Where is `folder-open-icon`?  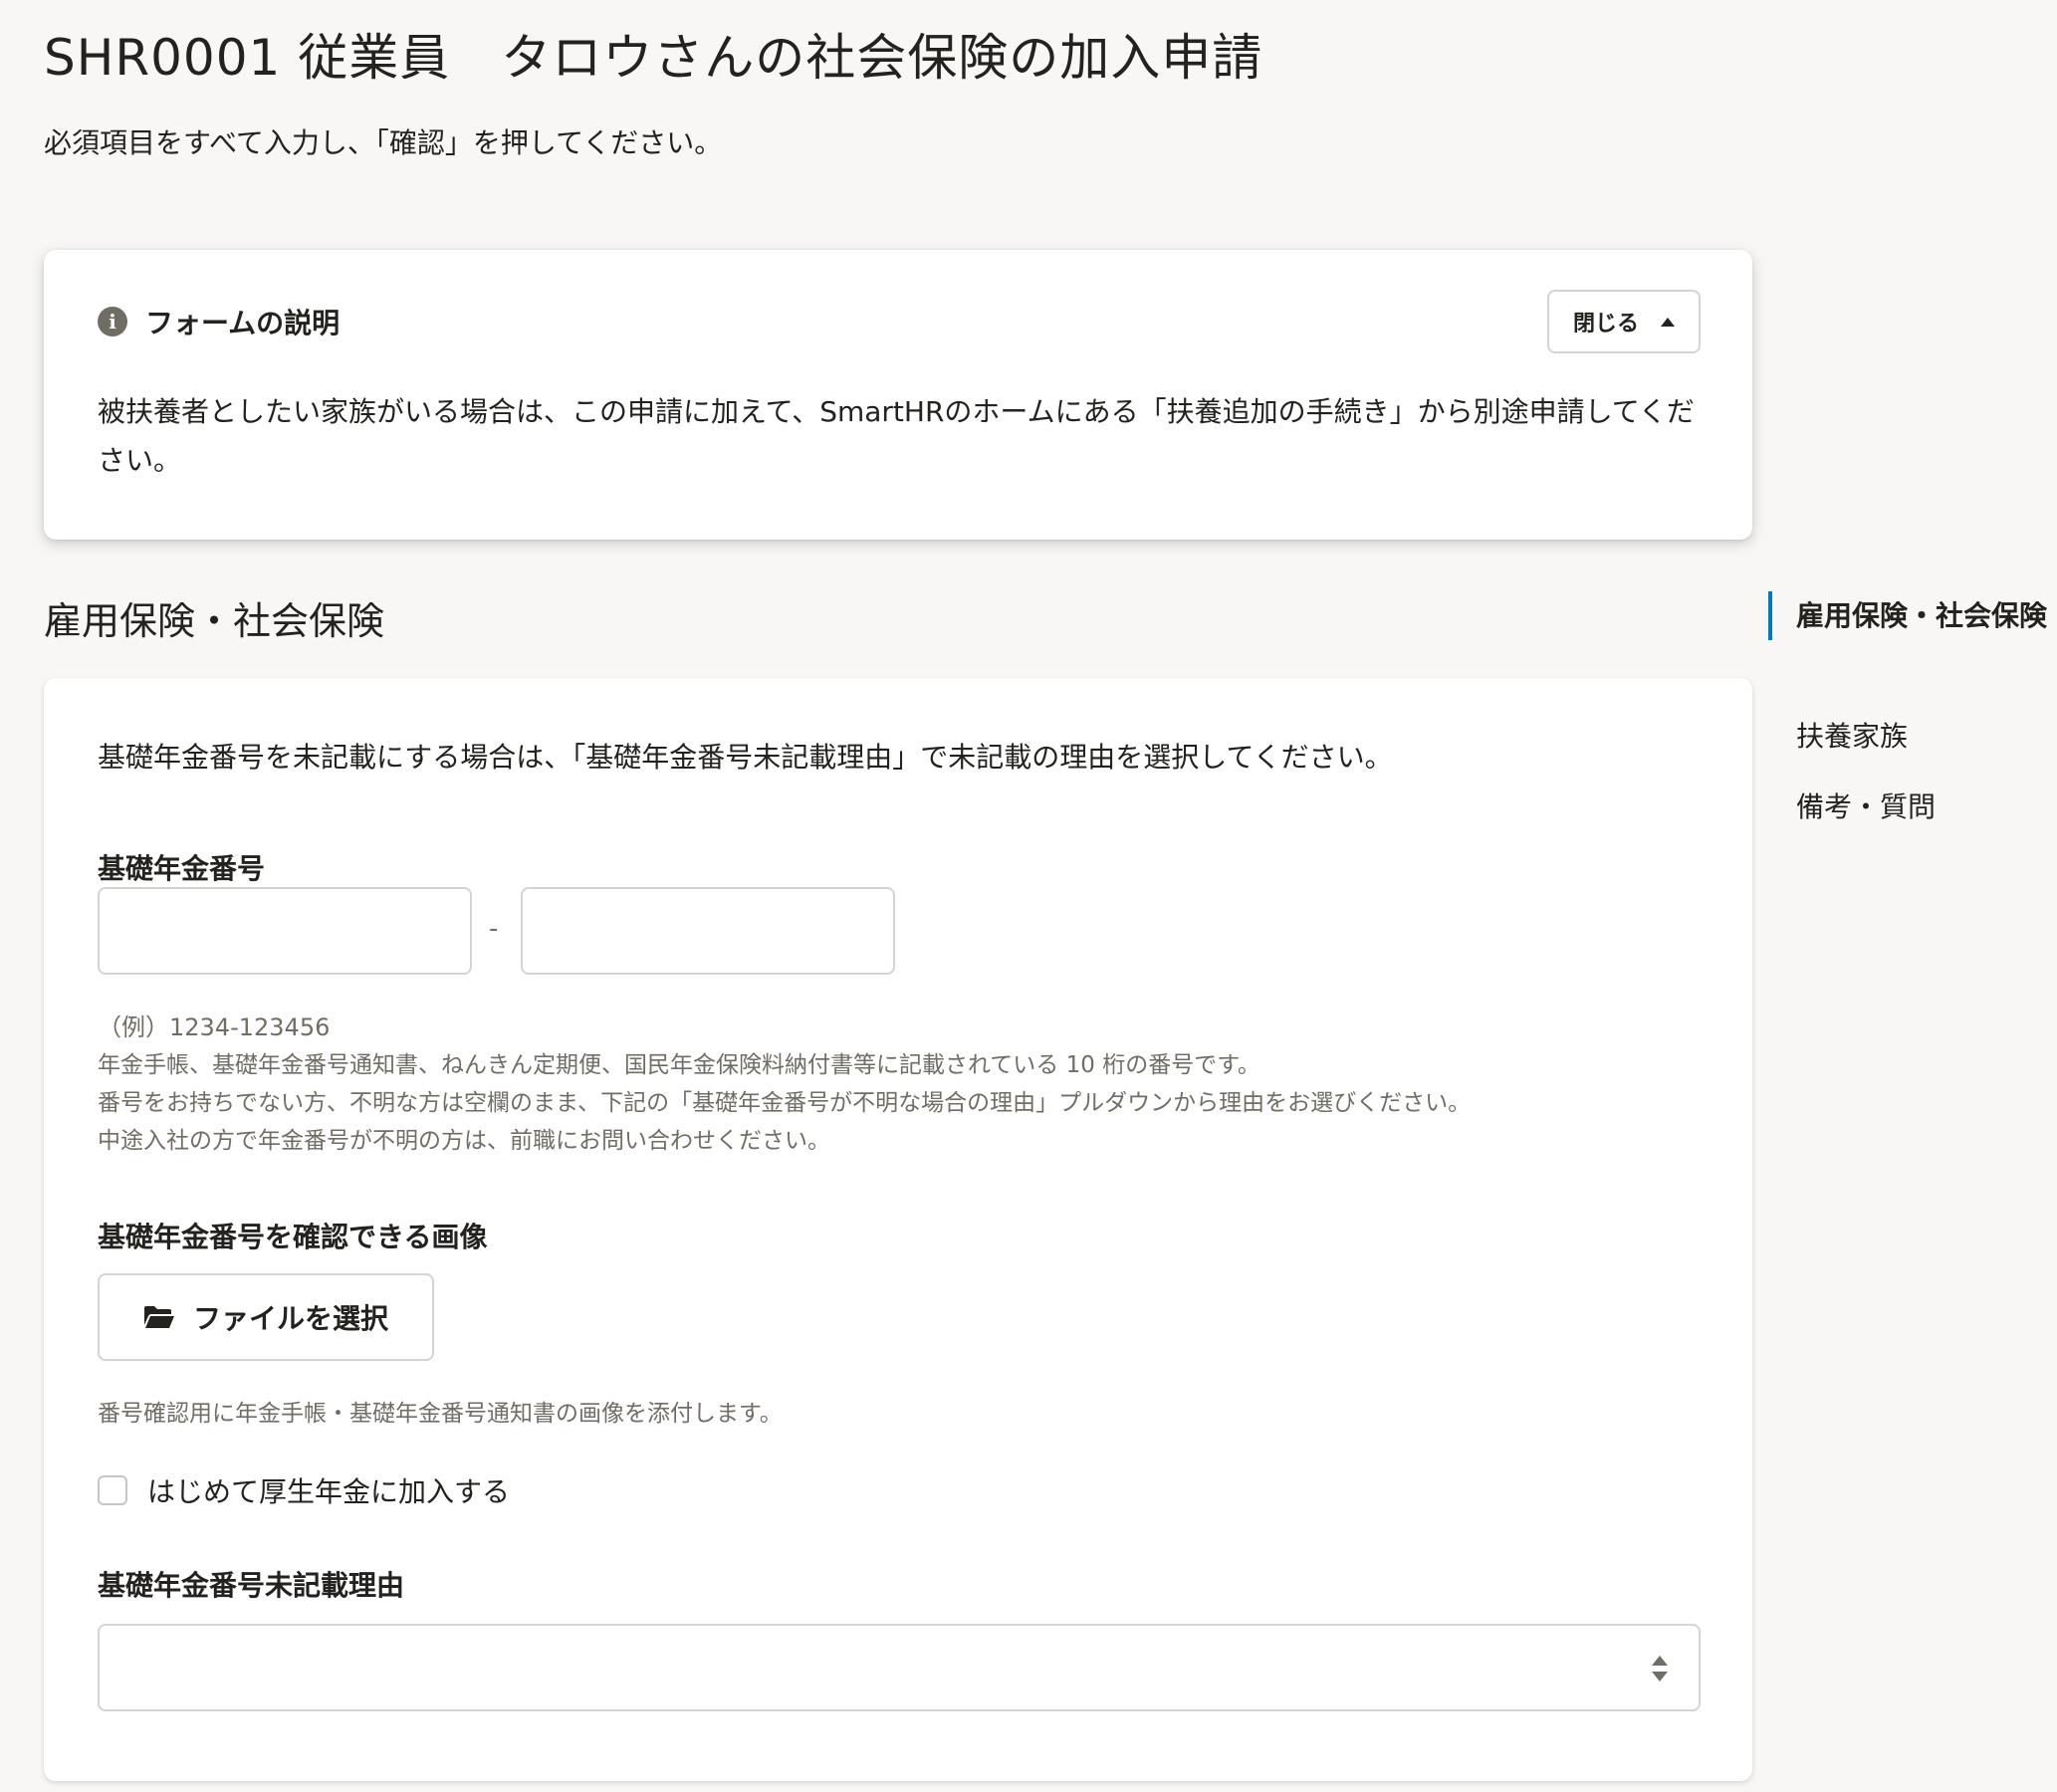 folder-open-icon is located at coordinates (158, 1317).